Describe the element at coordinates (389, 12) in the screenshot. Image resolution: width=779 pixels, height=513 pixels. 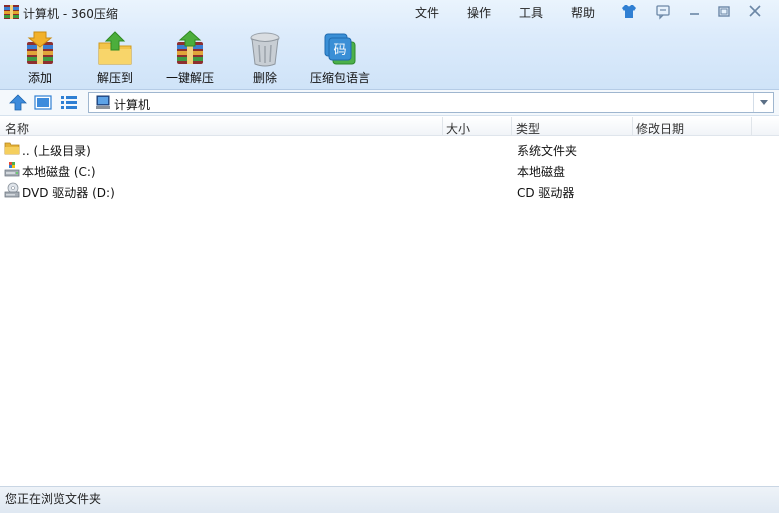
I see `title-bar: 计算机 - 360压缩 文件 操作 工具 帮助` at that location.